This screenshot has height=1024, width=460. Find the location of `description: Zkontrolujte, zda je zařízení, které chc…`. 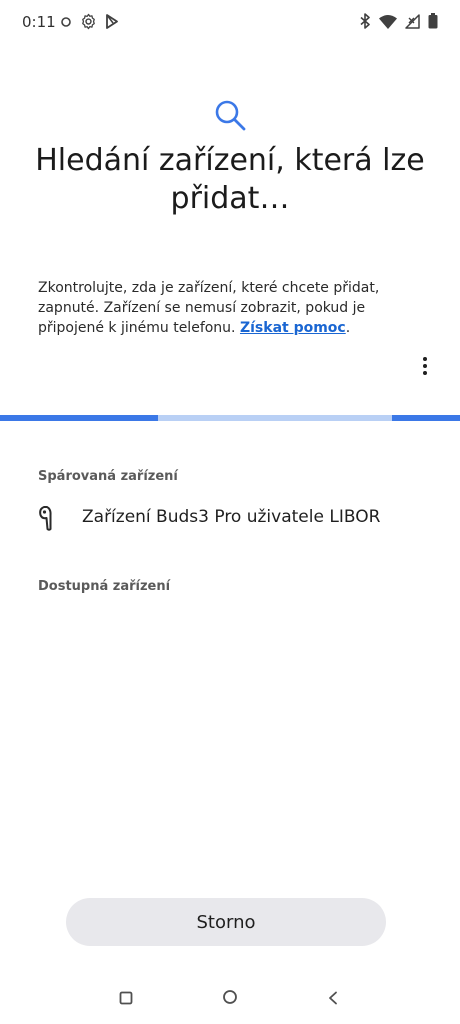

description: Zkontrolujte, zda je zařízení, které chc… is located at coordinates (233, 308).